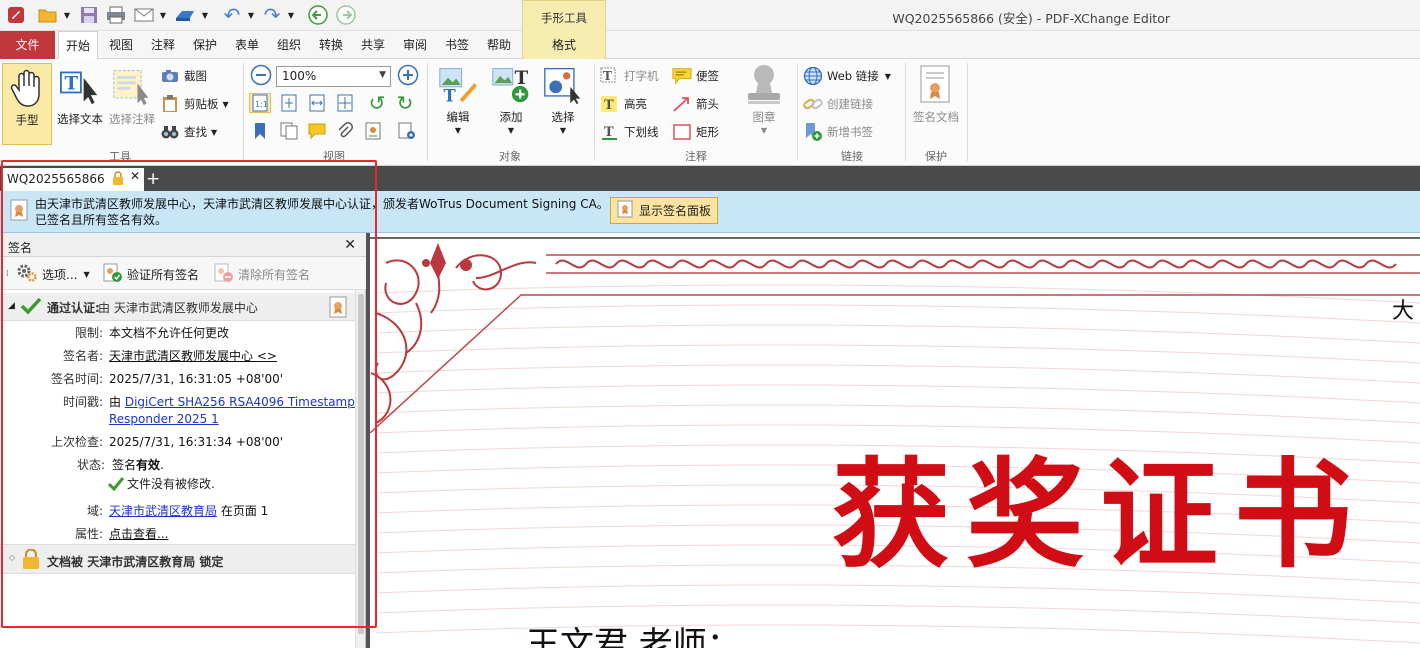  I want to click on add-bookmark-button: 新增书签, so click(838, 132).